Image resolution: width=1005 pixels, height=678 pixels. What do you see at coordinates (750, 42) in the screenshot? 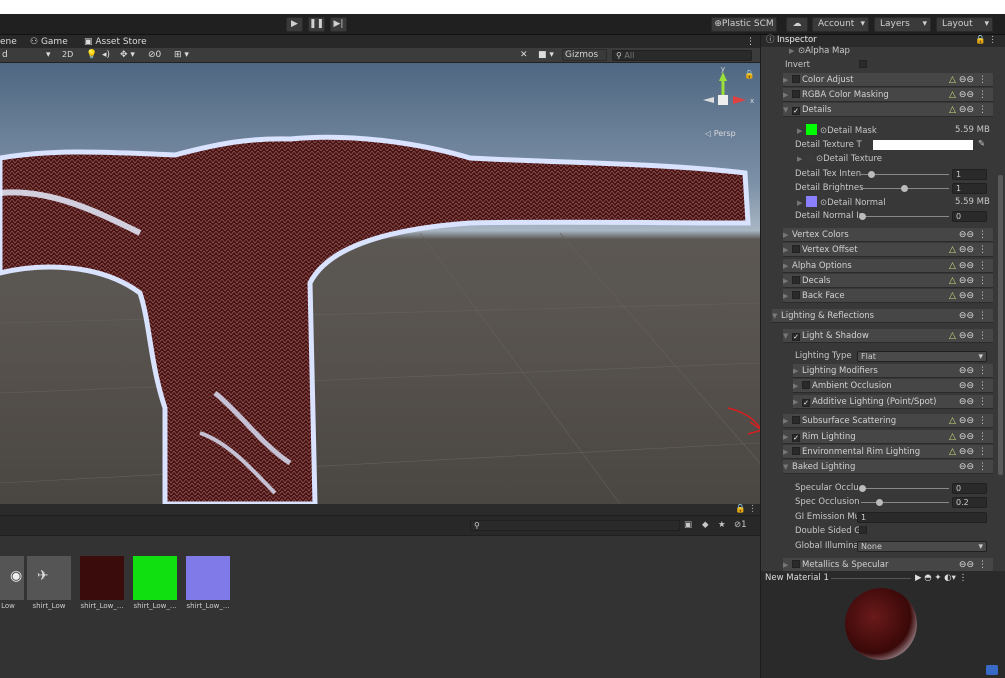
I see `more-menu-icon: ⋮` at bounding box center [750, 42].